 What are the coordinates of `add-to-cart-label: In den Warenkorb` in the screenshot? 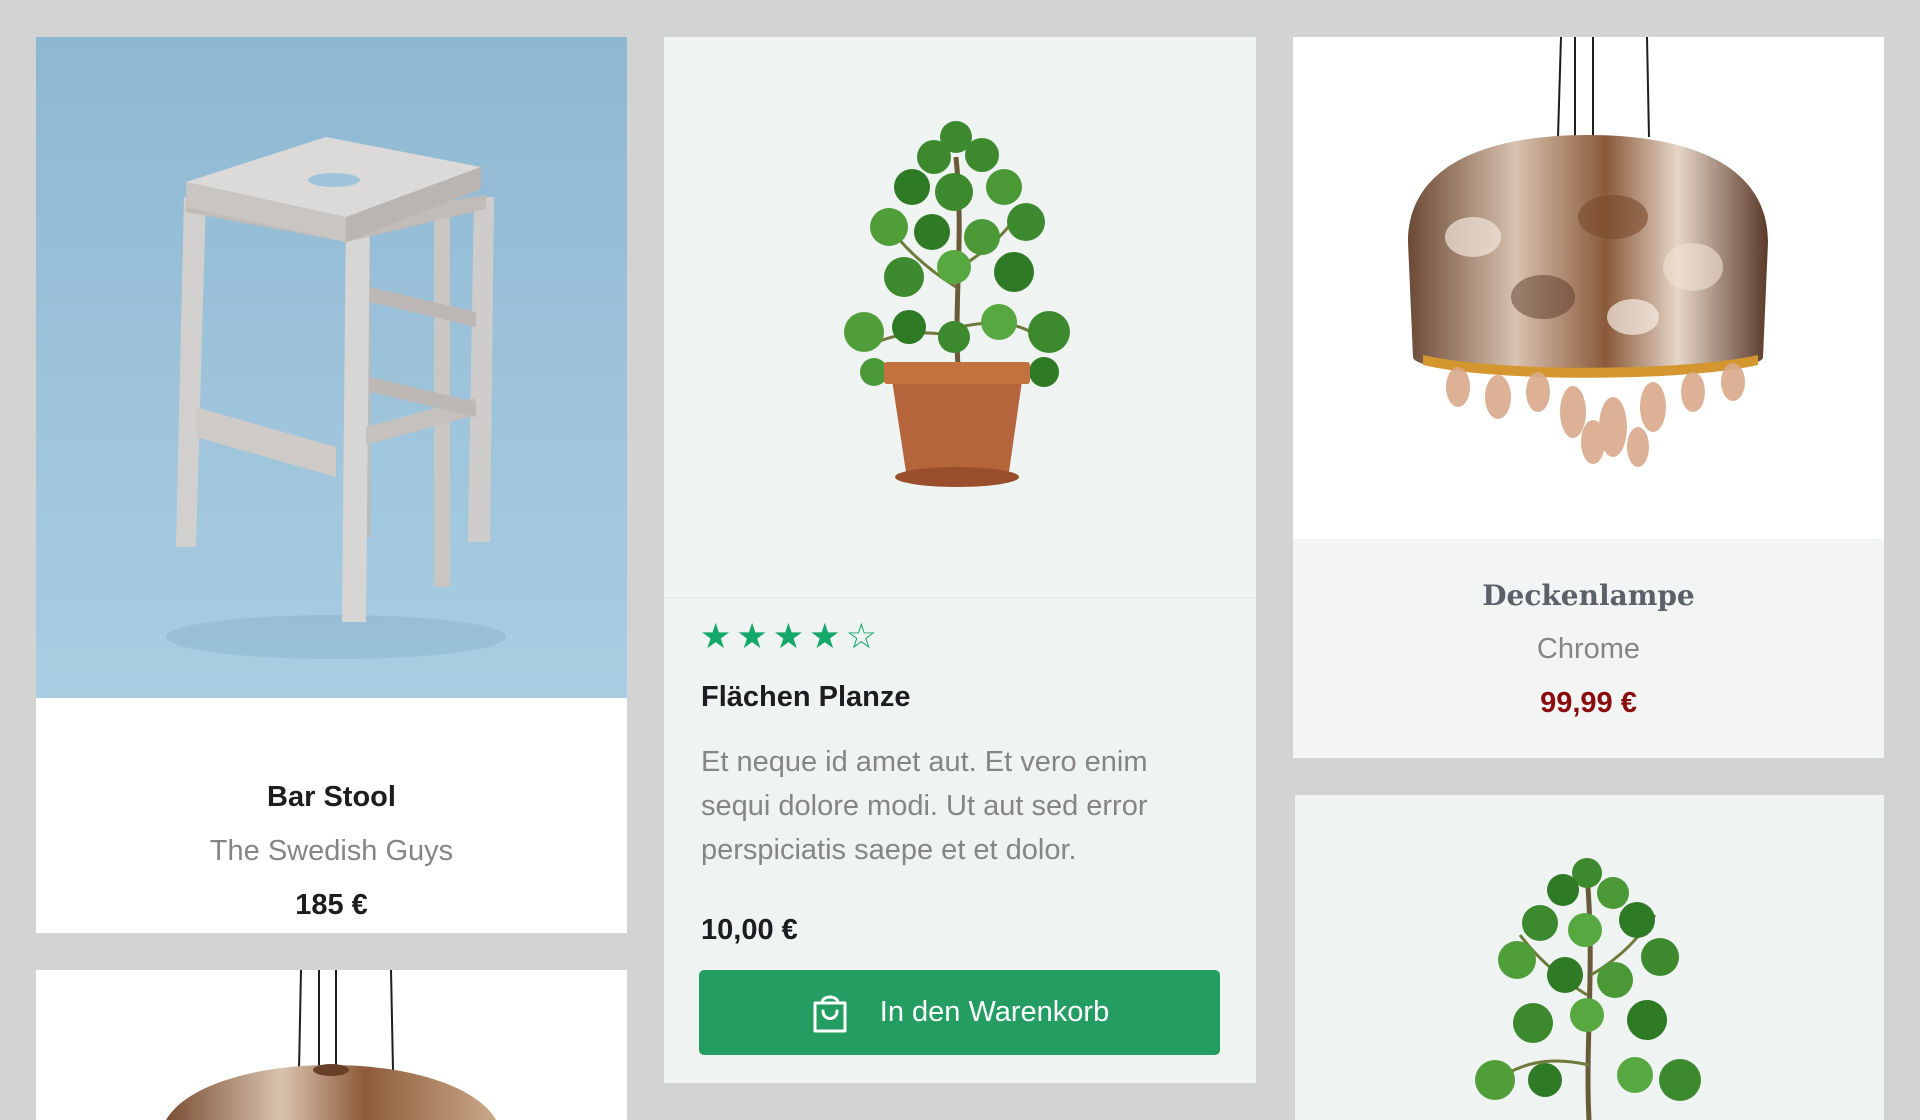 It's located at (994, 1012).